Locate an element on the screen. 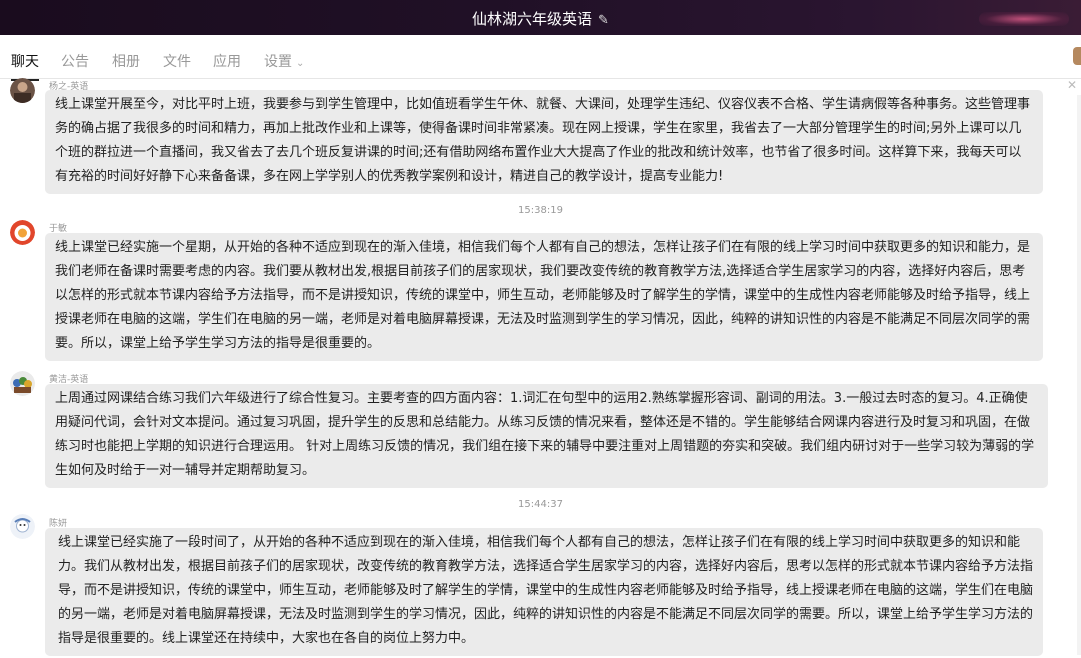  tab-album: 相册 is located at coordinates (126, 61).